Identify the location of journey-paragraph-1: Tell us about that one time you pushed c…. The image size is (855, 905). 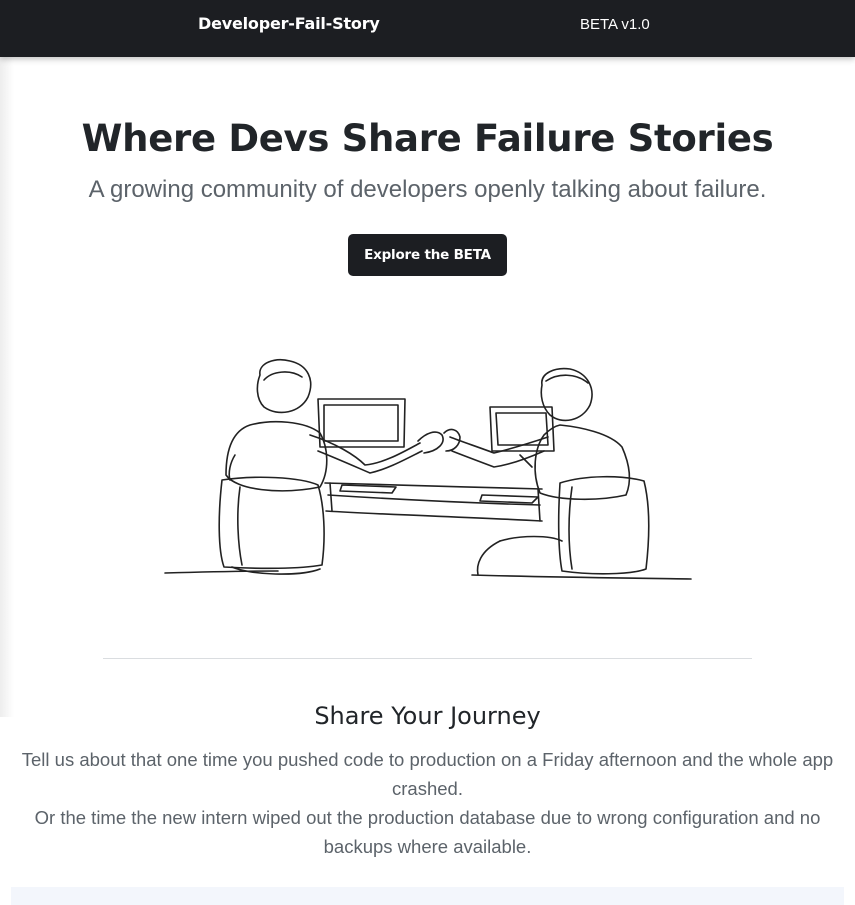
(427, 774).